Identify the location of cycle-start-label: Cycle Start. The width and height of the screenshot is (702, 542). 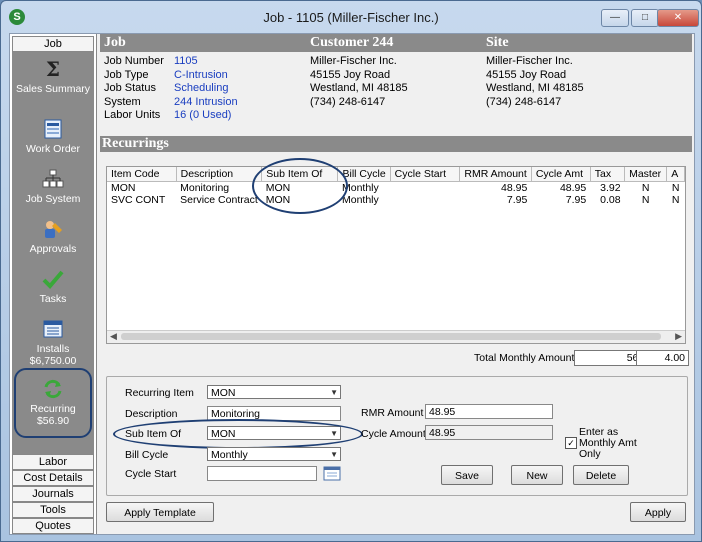
(151, 474).